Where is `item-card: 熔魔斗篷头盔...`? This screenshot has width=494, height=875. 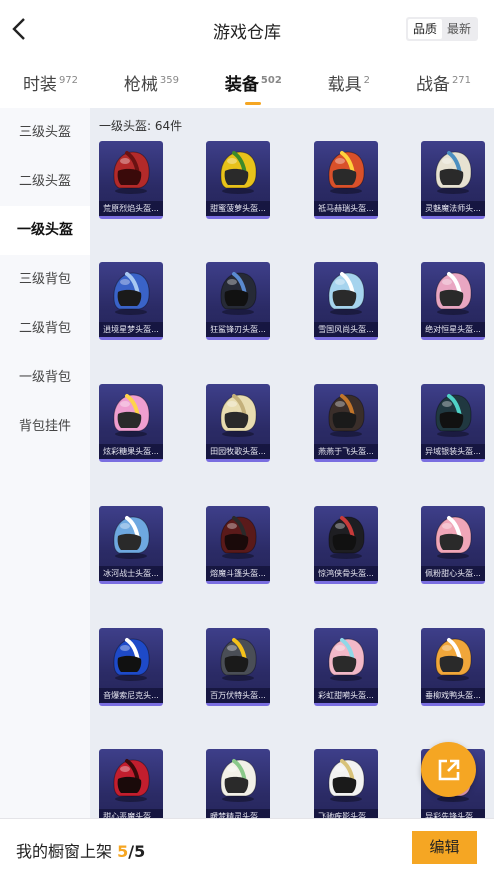
item-card: 熔魔斗篷头盔... is located at coordinates (238, 545).